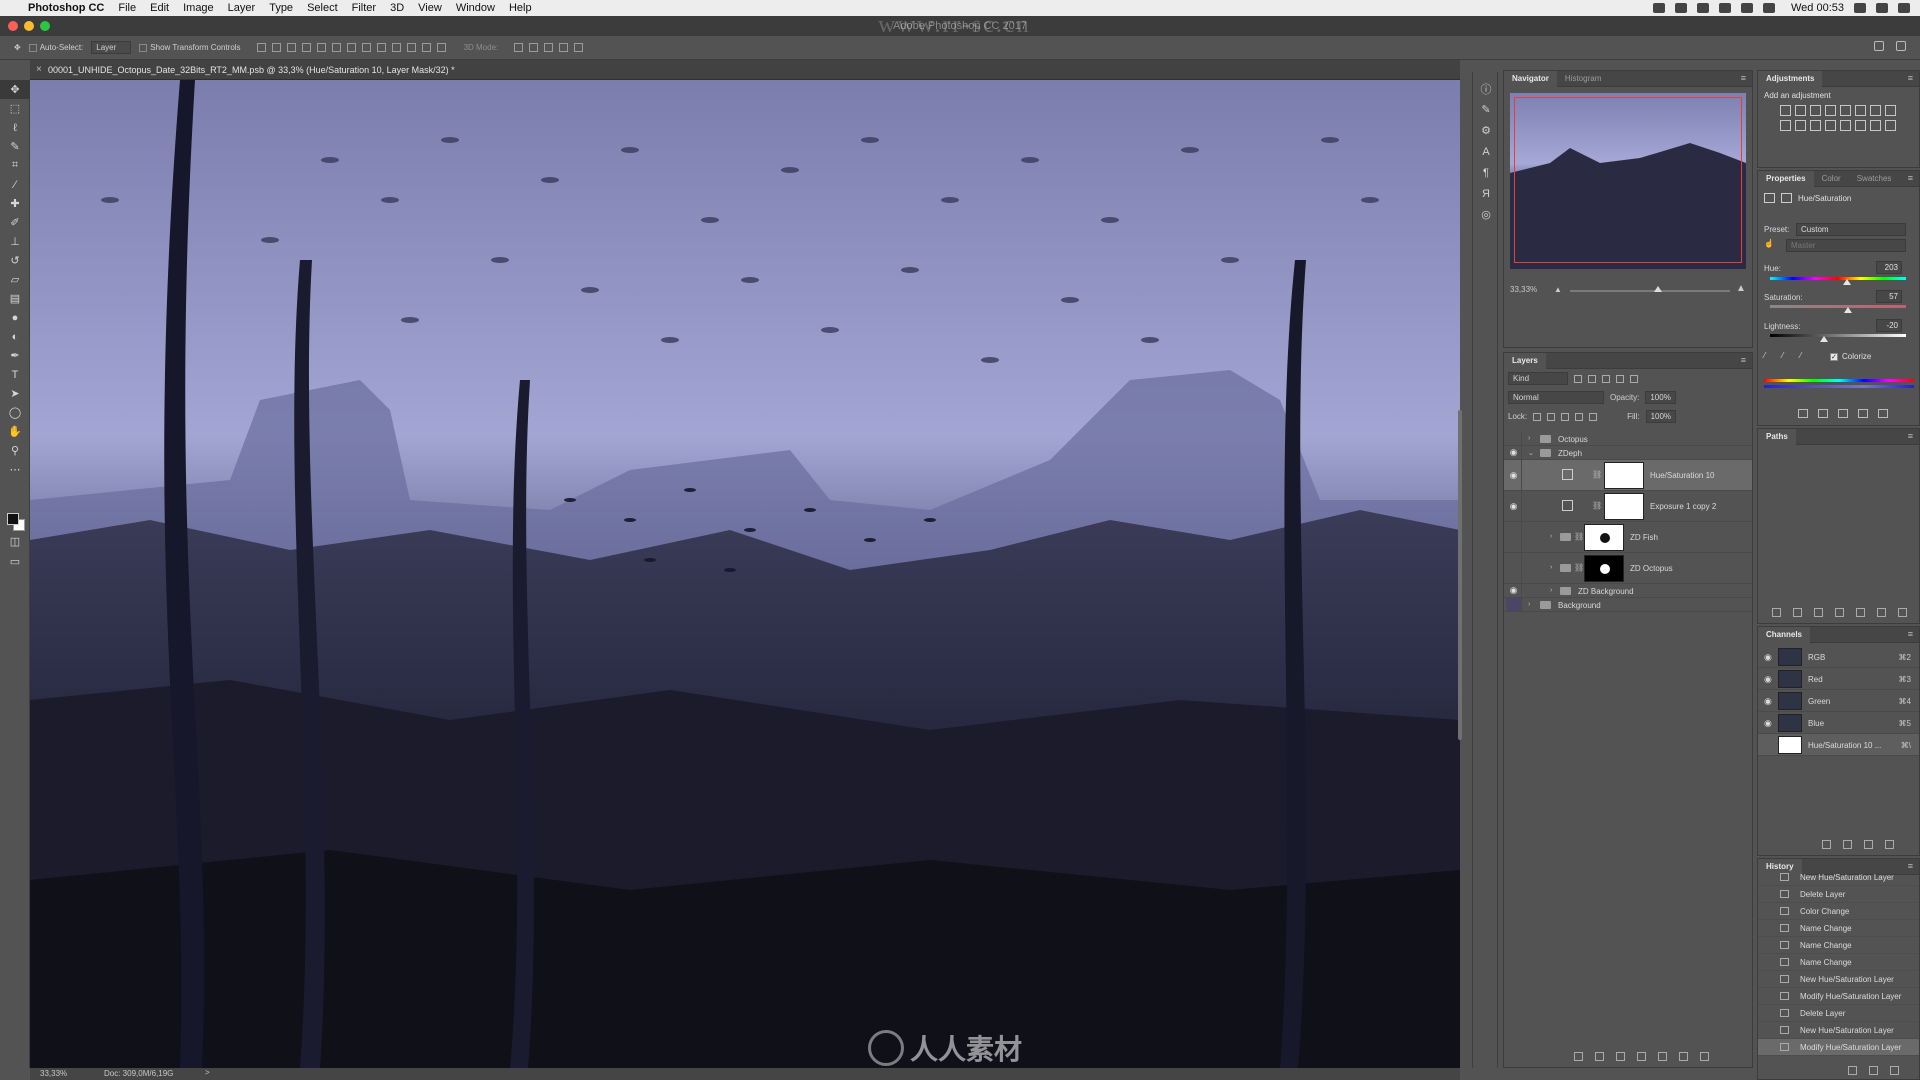 This screenshot has width=1920, height=1080. What do you see at coordinates (1628, 506) in the screenshot?
I see `layer-row-exposure: ◉ ⛓ Exposure 1 copy 2` at bounding box center [1628, 506].